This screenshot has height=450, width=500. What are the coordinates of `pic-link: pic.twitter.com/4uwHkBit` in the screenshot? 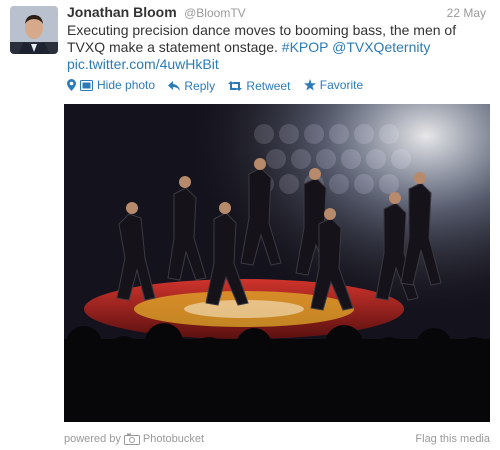 It's located at (143, 64).